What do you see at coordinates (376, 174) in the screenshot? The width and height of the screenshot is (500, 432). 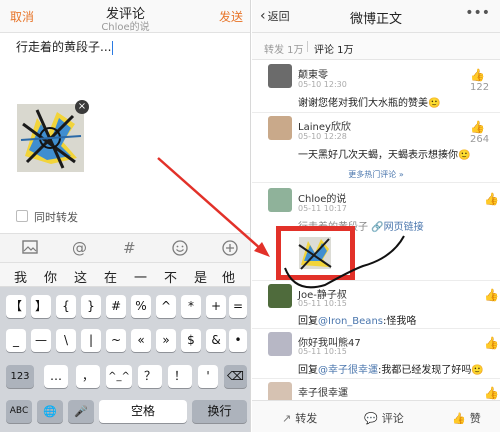 I see `more-hot-comments-link: 更多热门评论 »` at bounding box center [376, 174].